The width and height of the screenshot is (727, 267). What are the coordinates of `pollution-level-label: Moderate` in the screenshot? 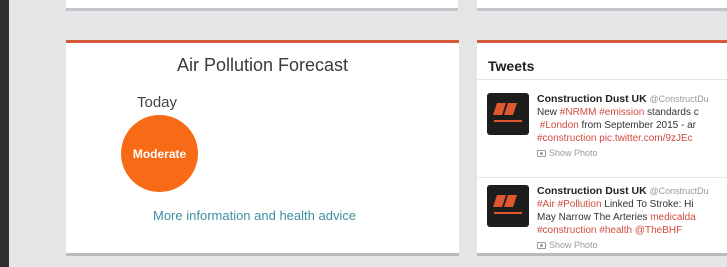 It's located at (159, 153).